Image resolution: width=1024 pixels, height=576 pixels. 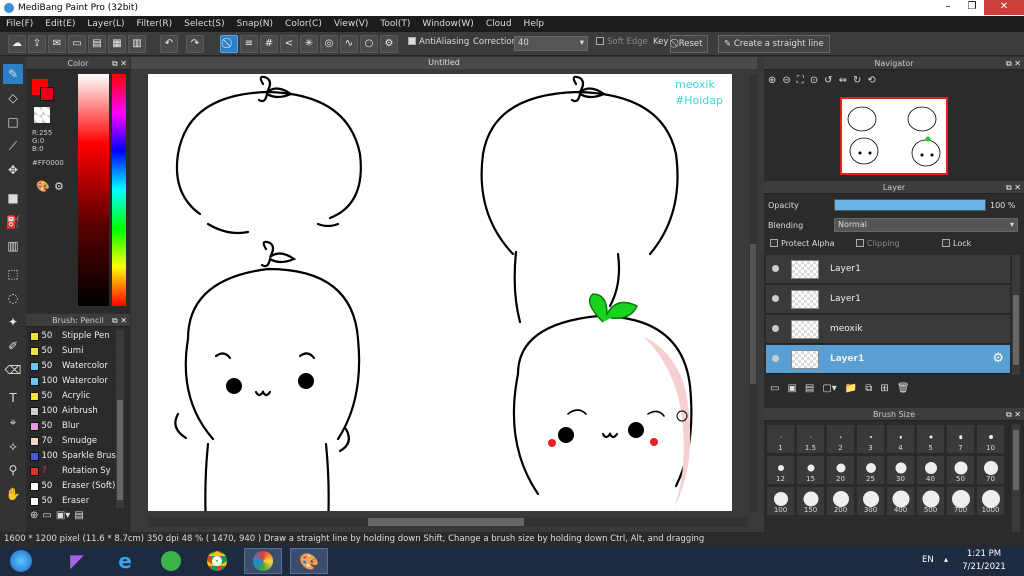 I want to click on menu-file: File(F), so click(x=19, y=24).